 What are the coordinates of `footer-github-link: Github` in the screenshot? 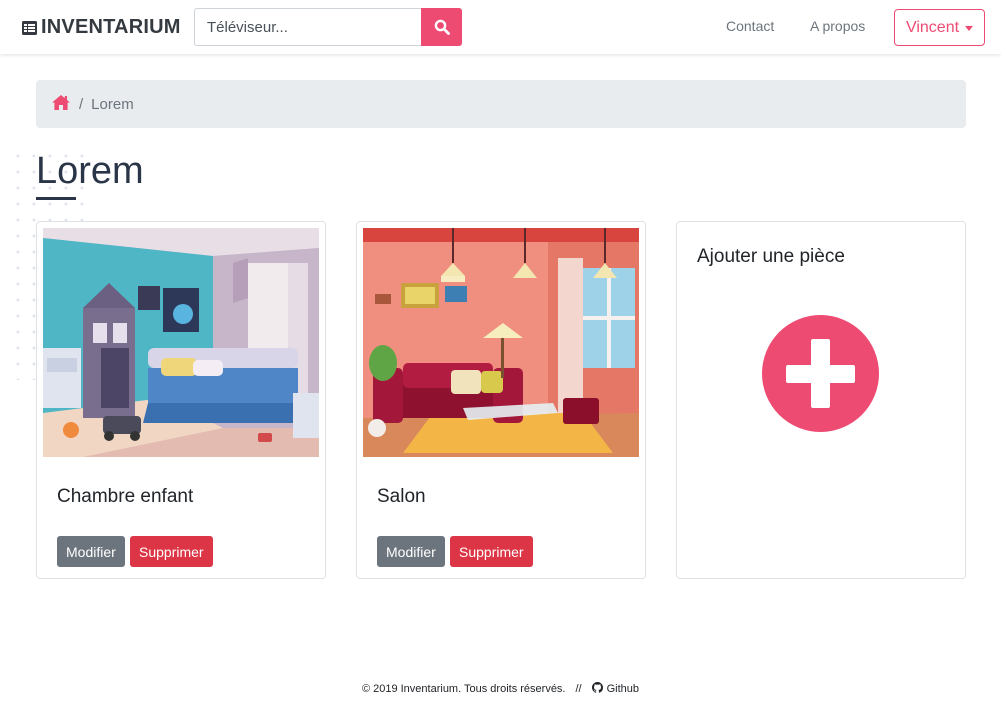 It's located at (623, 689).